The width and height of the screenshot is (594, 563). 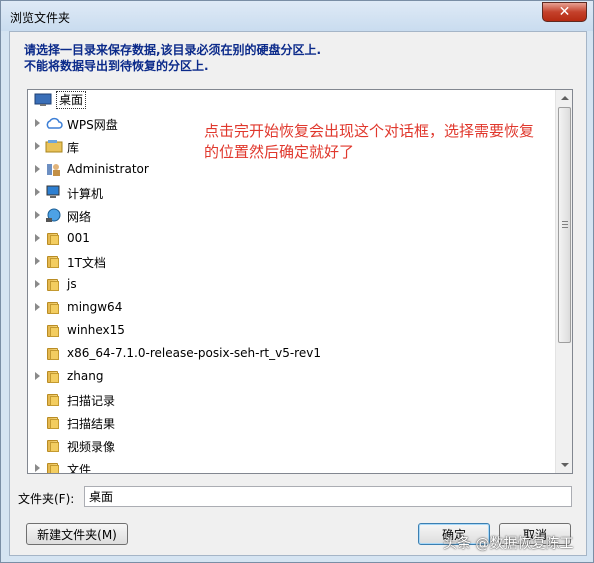 What do you see at coordinates (292, 284) in the screenshot?
I see `tree-item: js` at bounding box center [292, 284].